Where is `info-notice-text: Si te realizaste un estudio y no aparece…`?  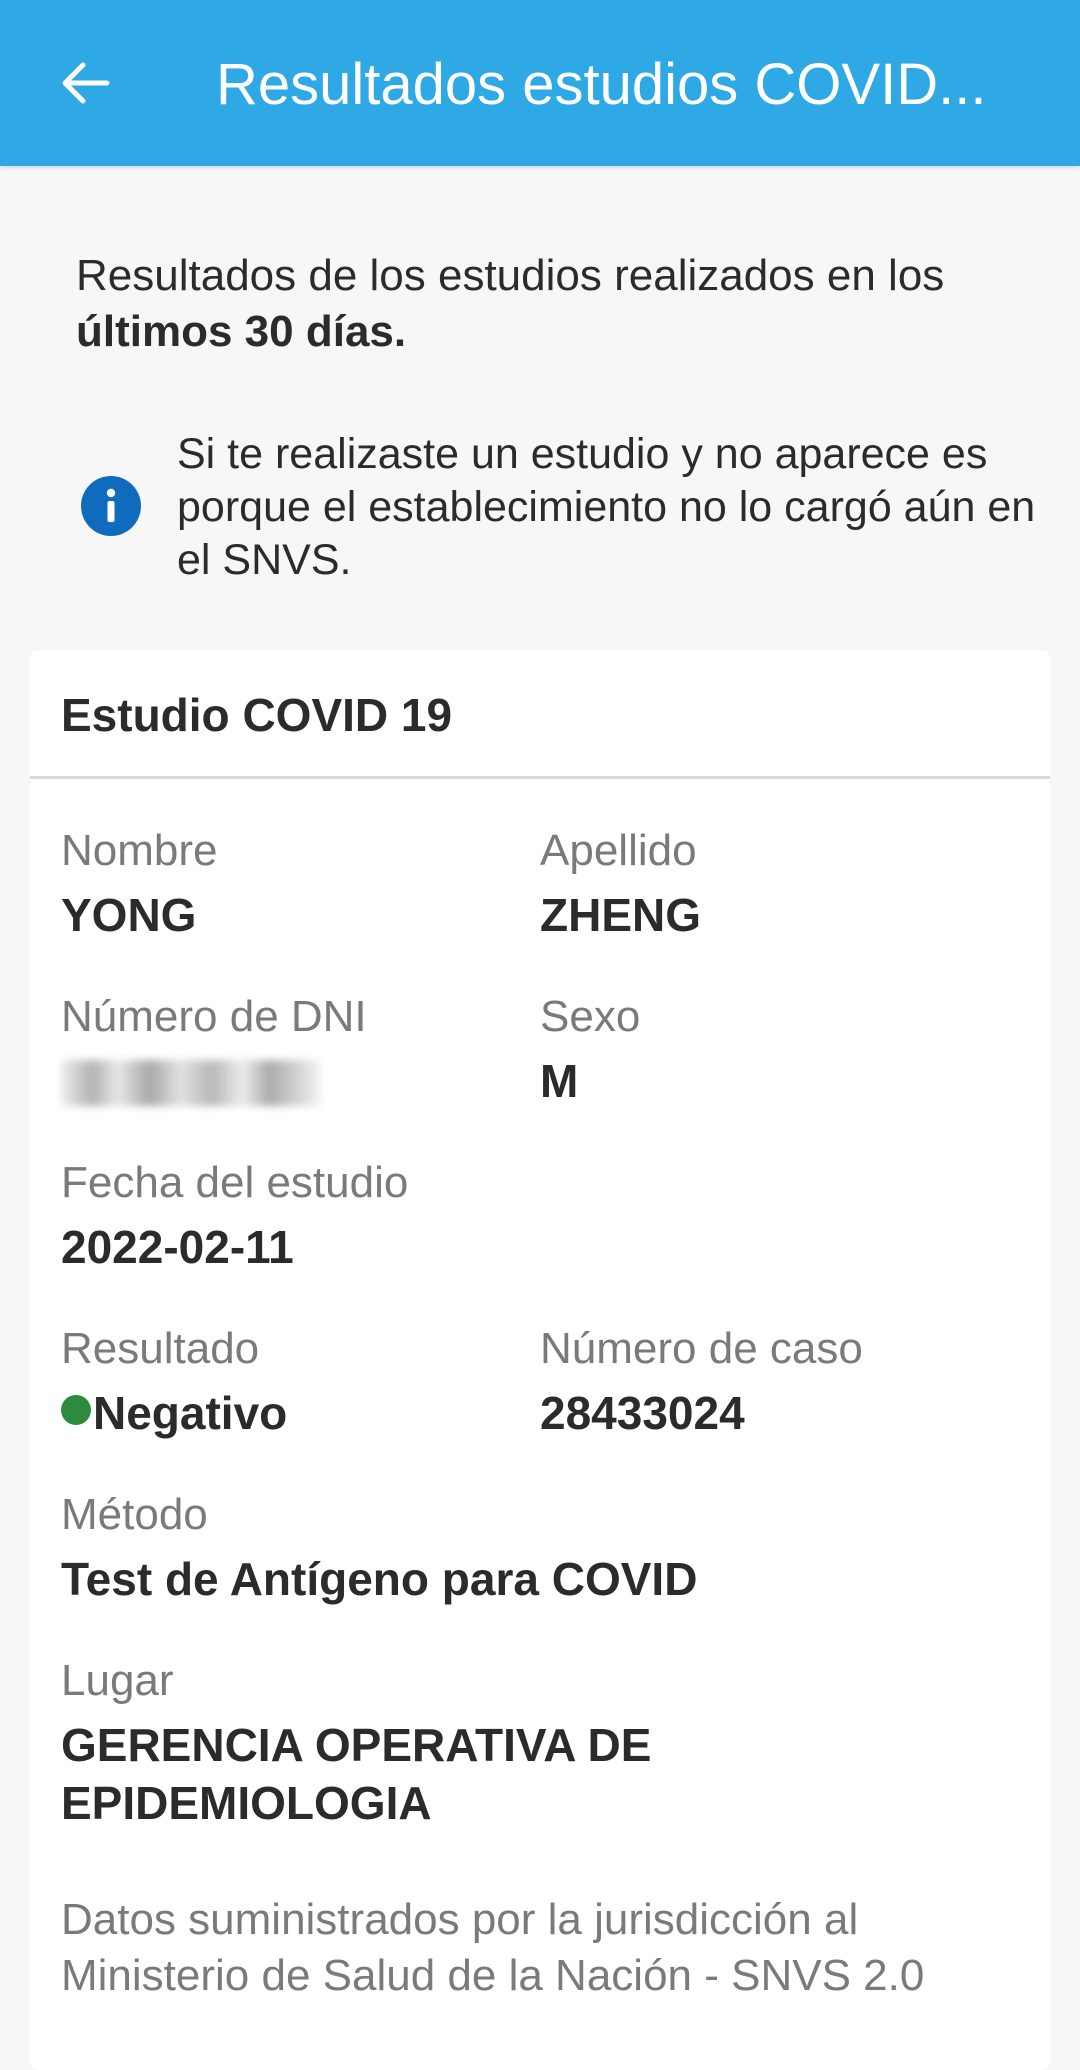
info-notice-text: Si te realizaste un estudio y no aparece… is located at coordinates (606, 507).